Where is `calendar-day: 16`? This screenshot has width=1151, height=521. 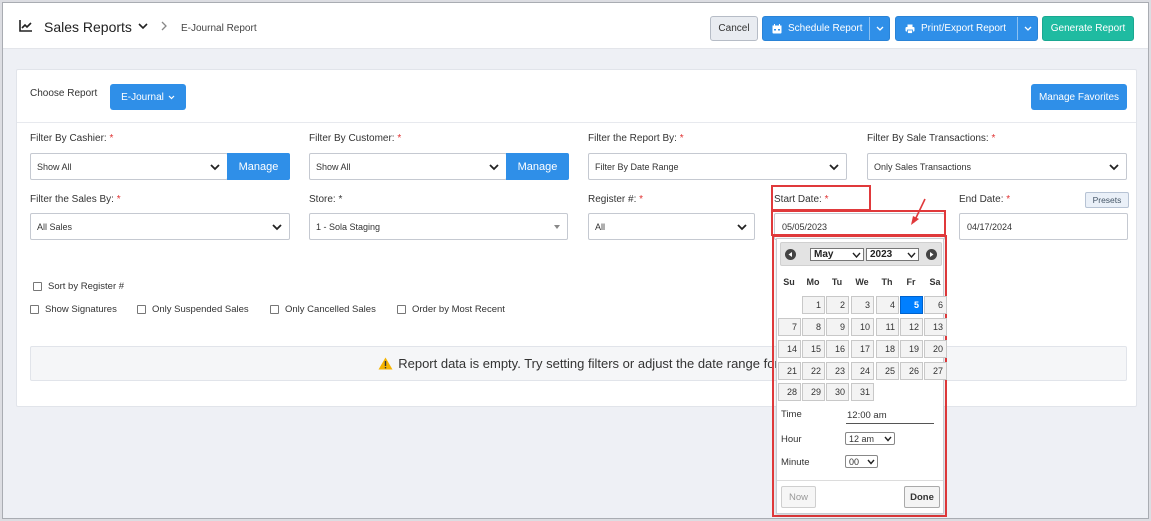 calendar-day: 16 is located at coordinates (837, 349).